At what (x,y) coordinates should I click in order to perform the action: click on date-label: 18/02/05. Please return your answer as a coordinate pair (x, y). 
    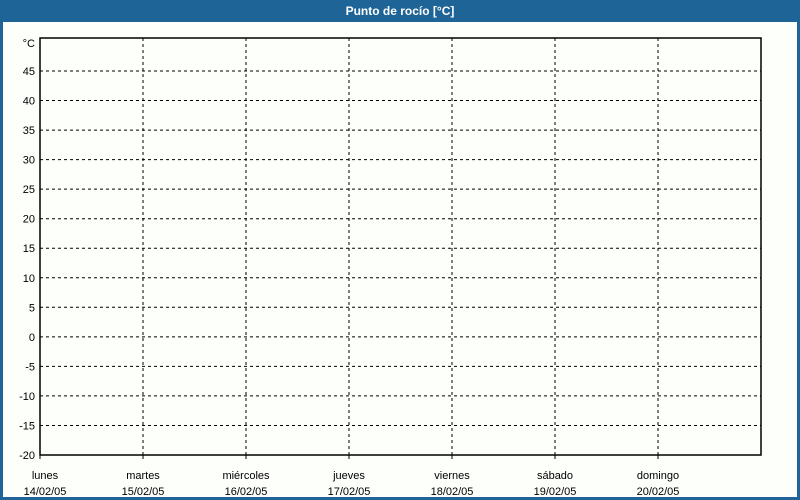
    Looking at the image, I should click on (452, 492).